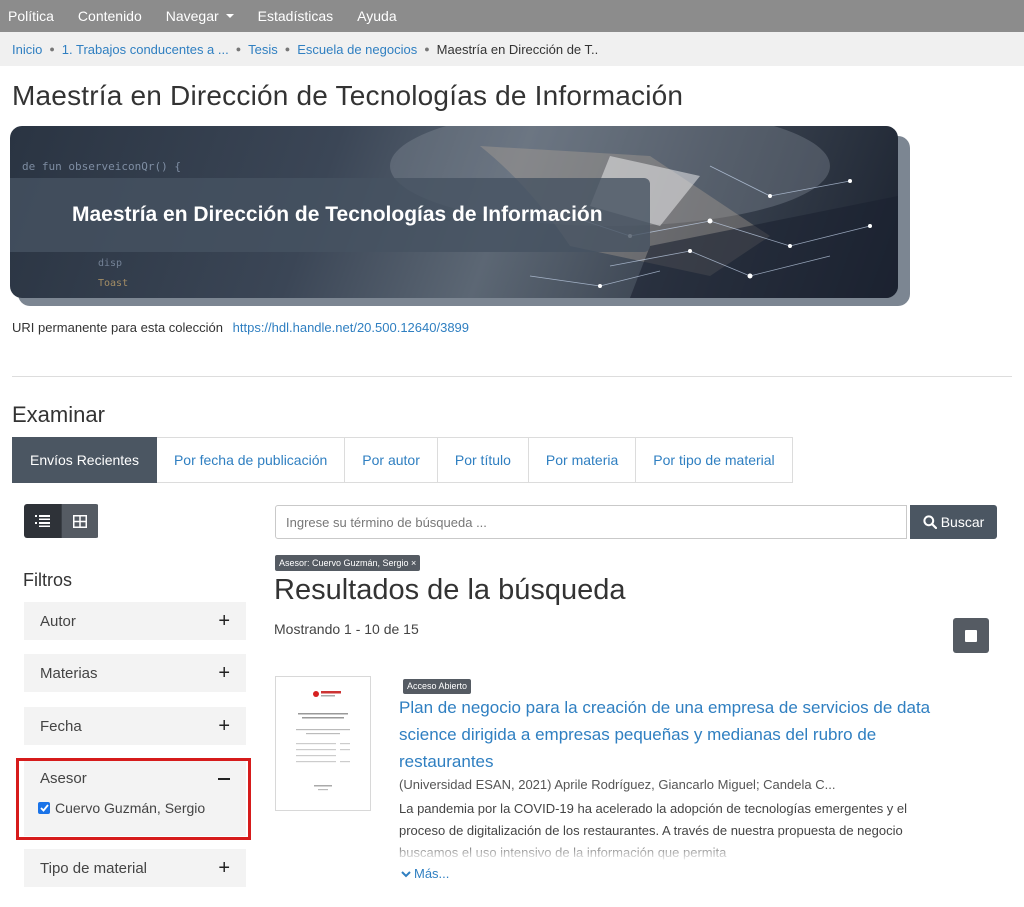  Describe the element at coordinates (512, 376) in the screenshot. I see `section-divider` at that location.